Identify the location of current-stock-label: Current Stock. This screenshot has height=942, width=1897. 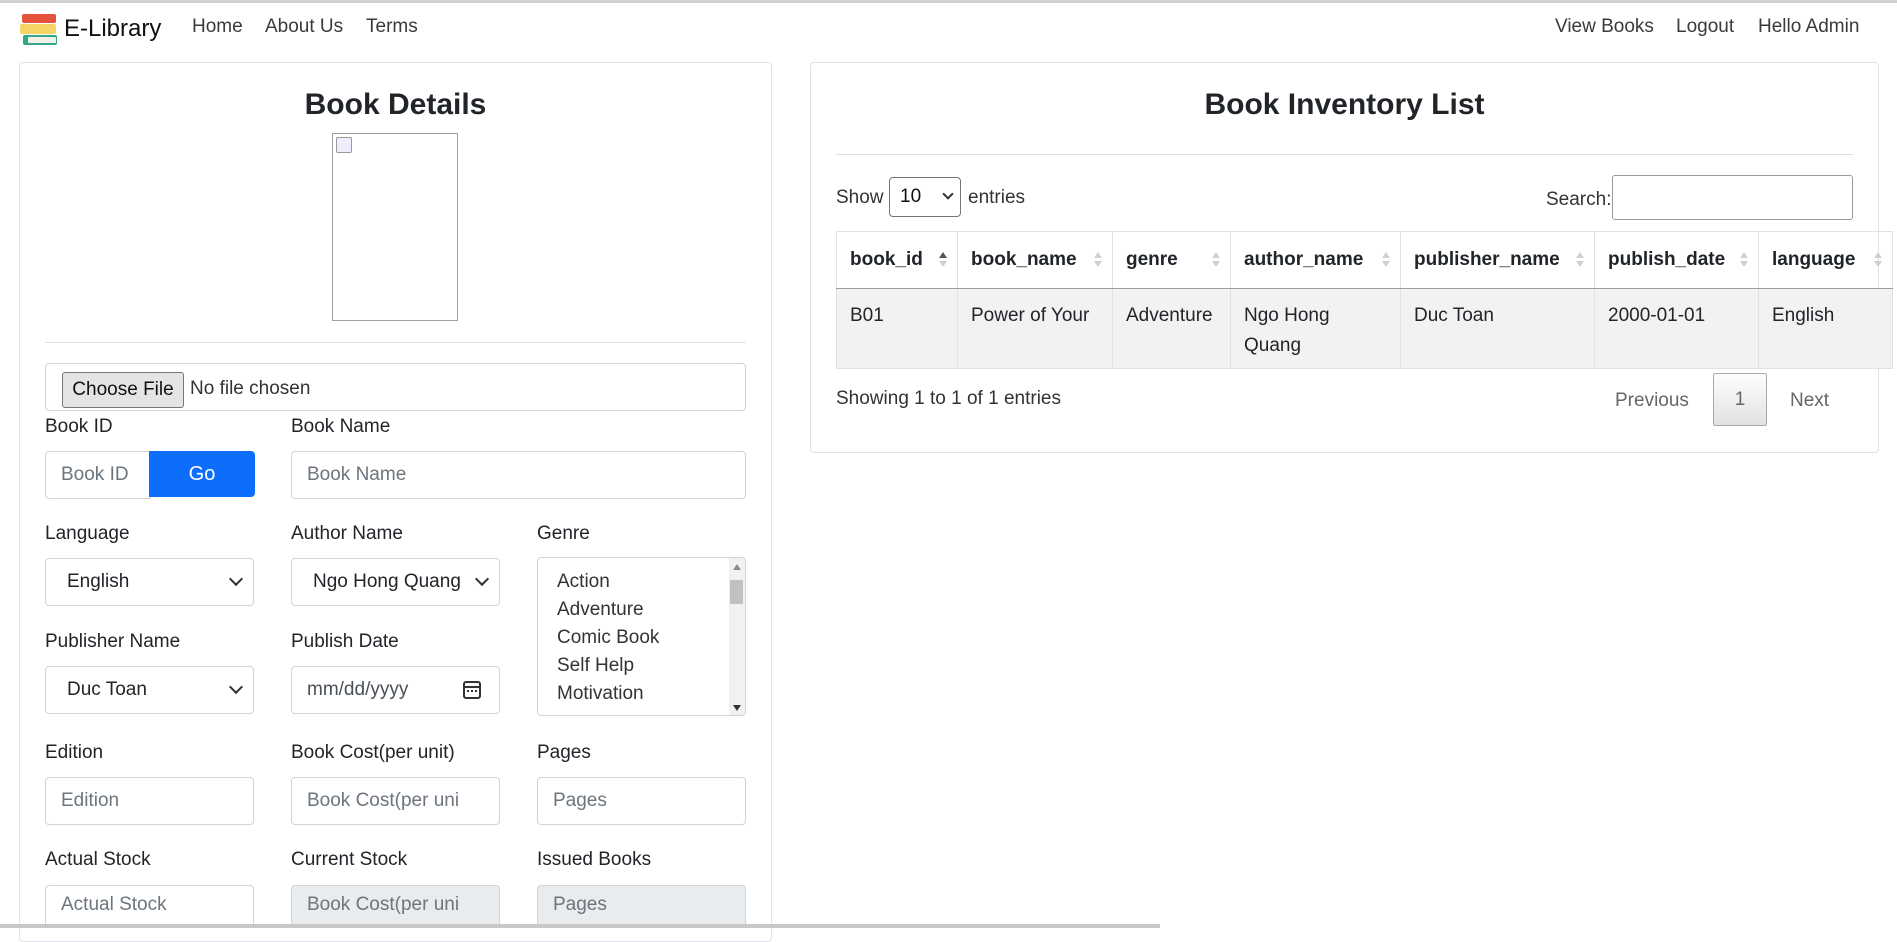
(349, 859).